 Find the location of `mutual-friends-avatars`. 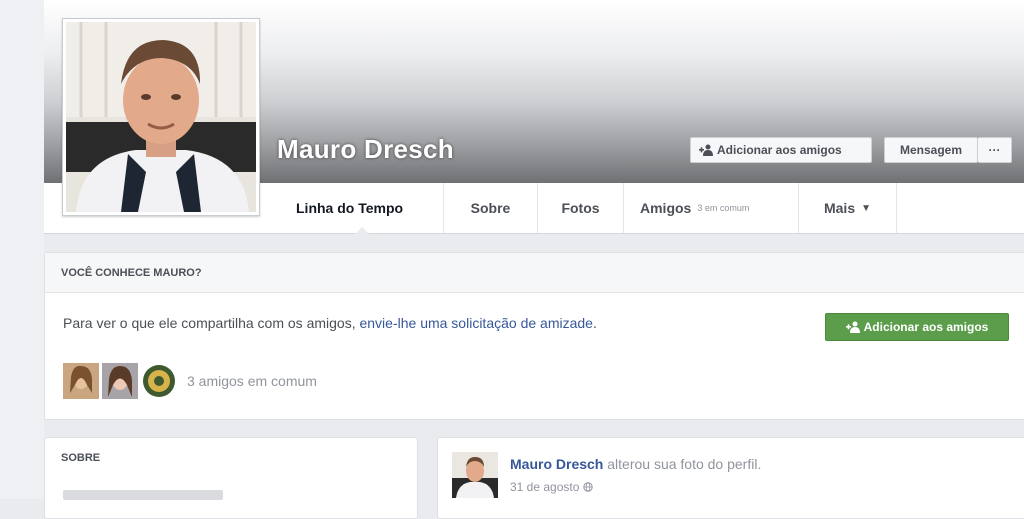

mutual-friends-avatars is located at coordinates (120, 381).